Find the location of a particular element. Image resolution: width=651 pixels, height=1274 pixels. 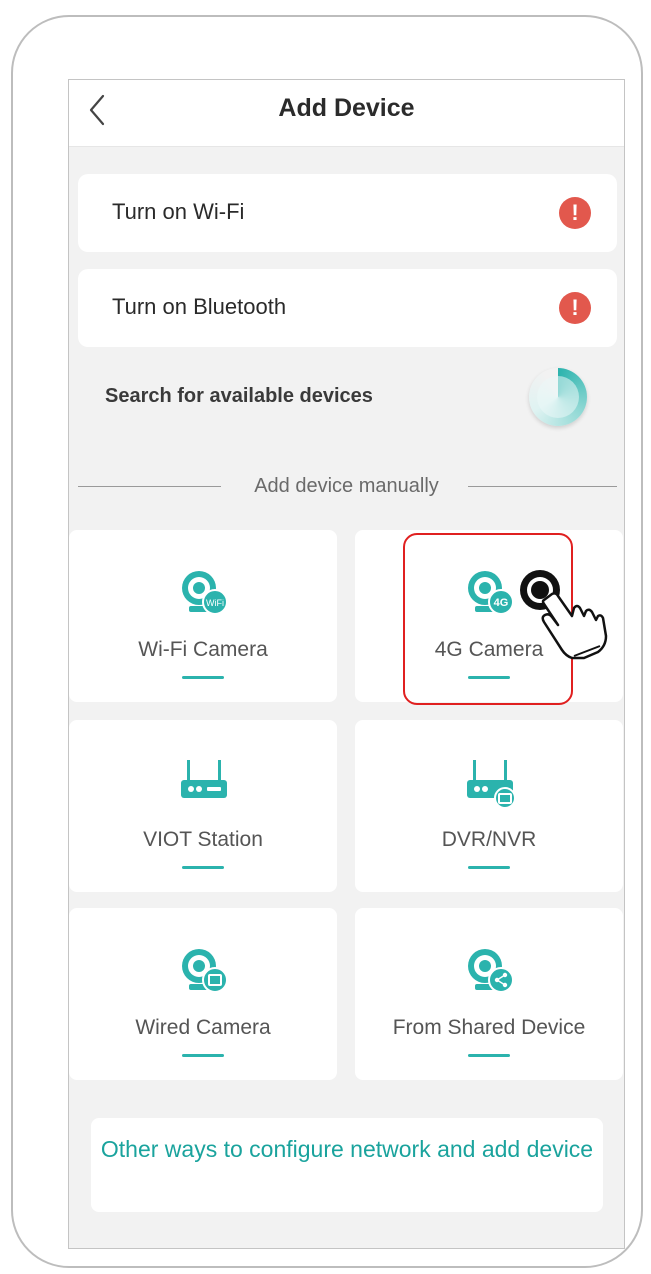

top-bar: Add Device is located at coordinates (346, 113).